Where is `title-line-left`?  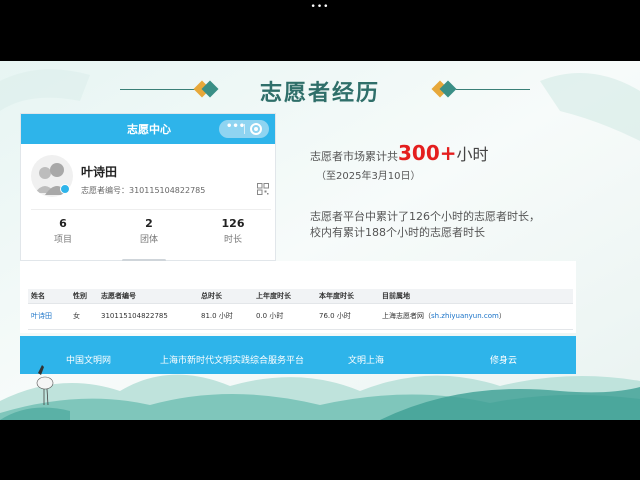
title-line-left is located at coordinates (159, 89).